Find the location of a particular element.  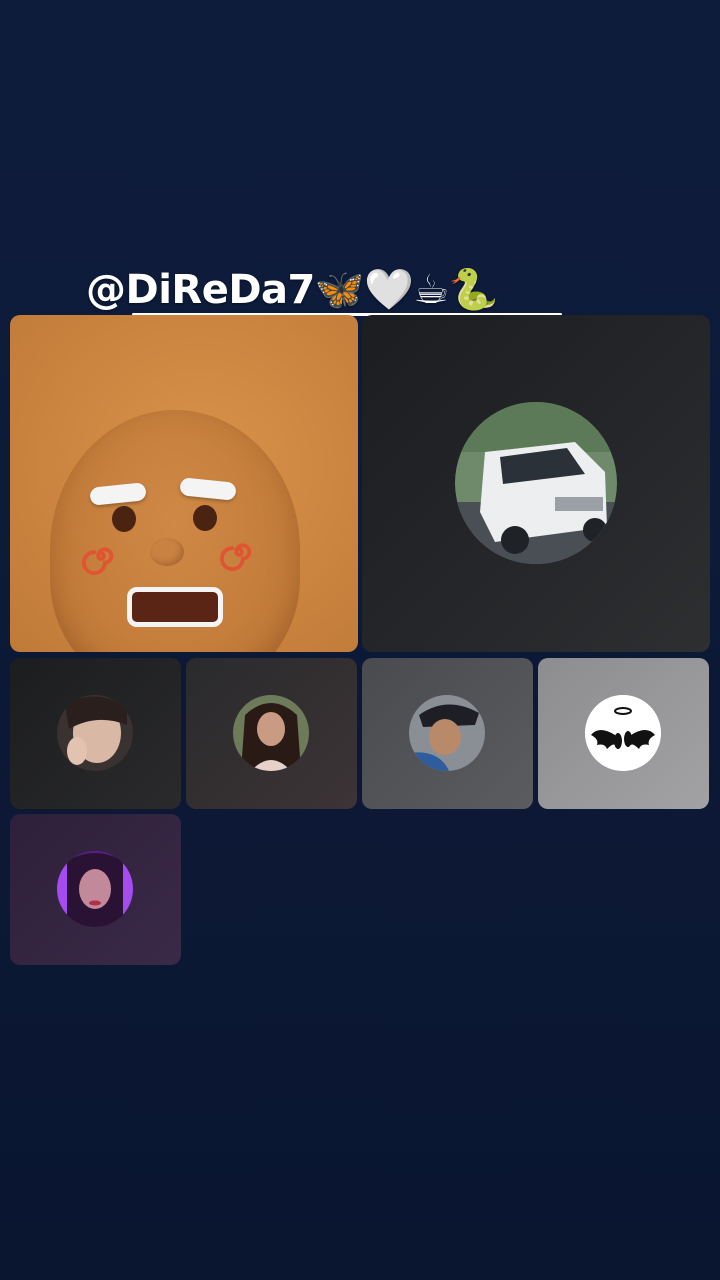

mouth is located at coordinates (175, 607).